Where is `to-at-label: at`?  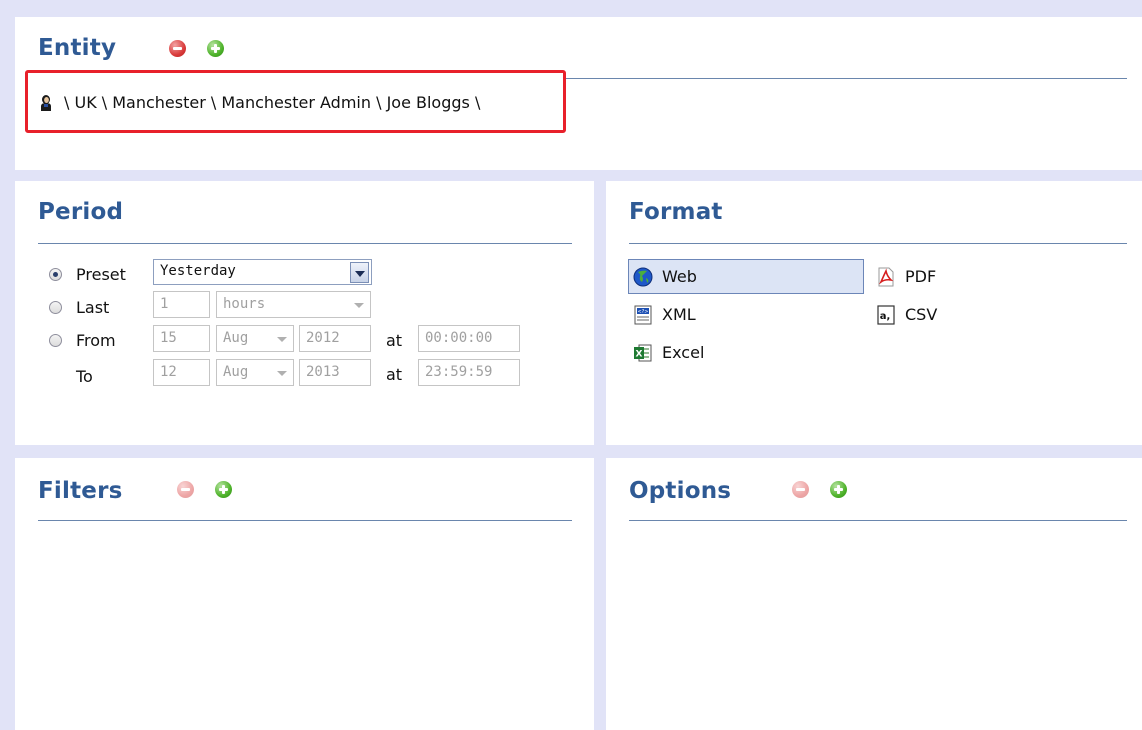
to-at-label: at is located at coordinates (394, 374).